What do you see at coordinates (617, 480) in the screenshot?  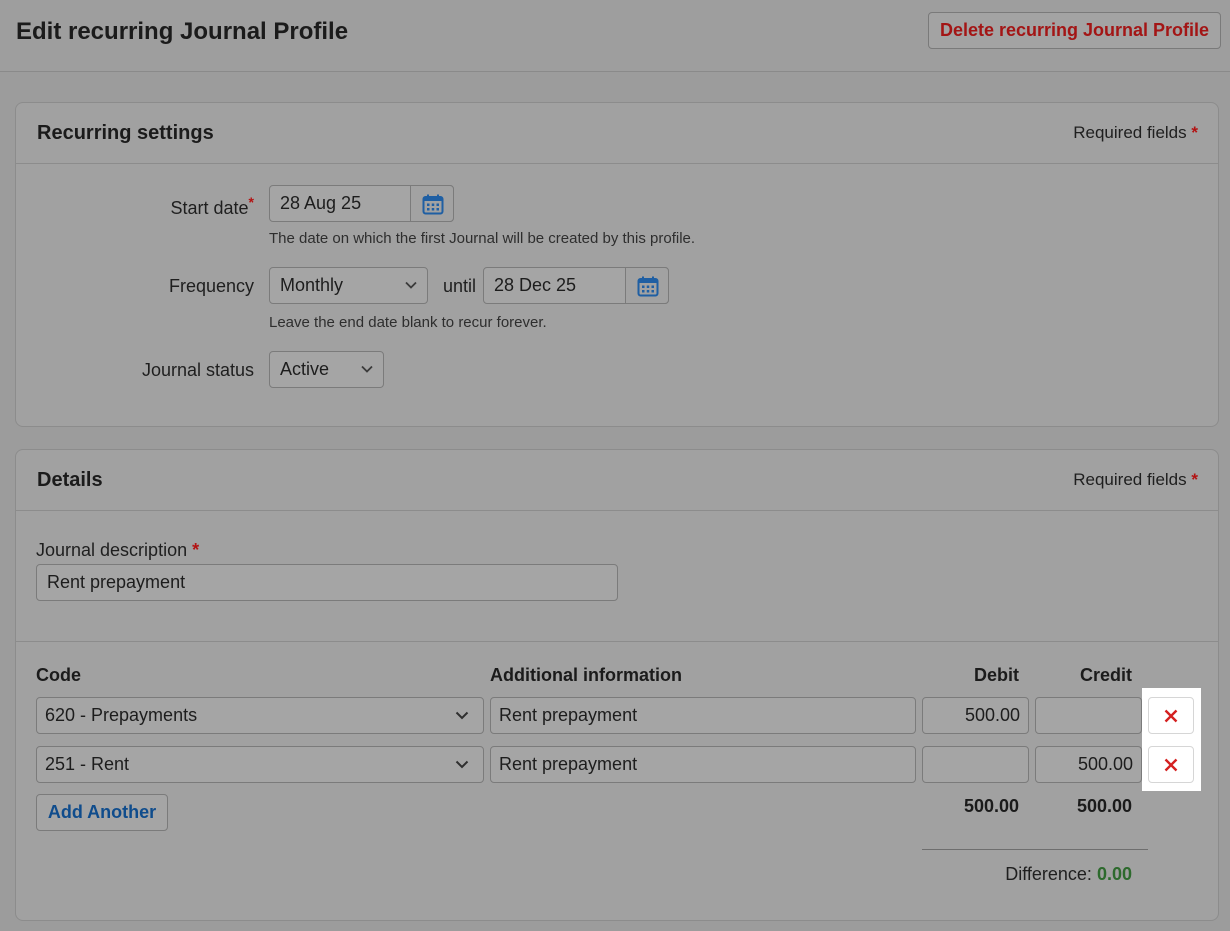 I see `details-header: Details Required fields *` at bounding box center [617, 480].